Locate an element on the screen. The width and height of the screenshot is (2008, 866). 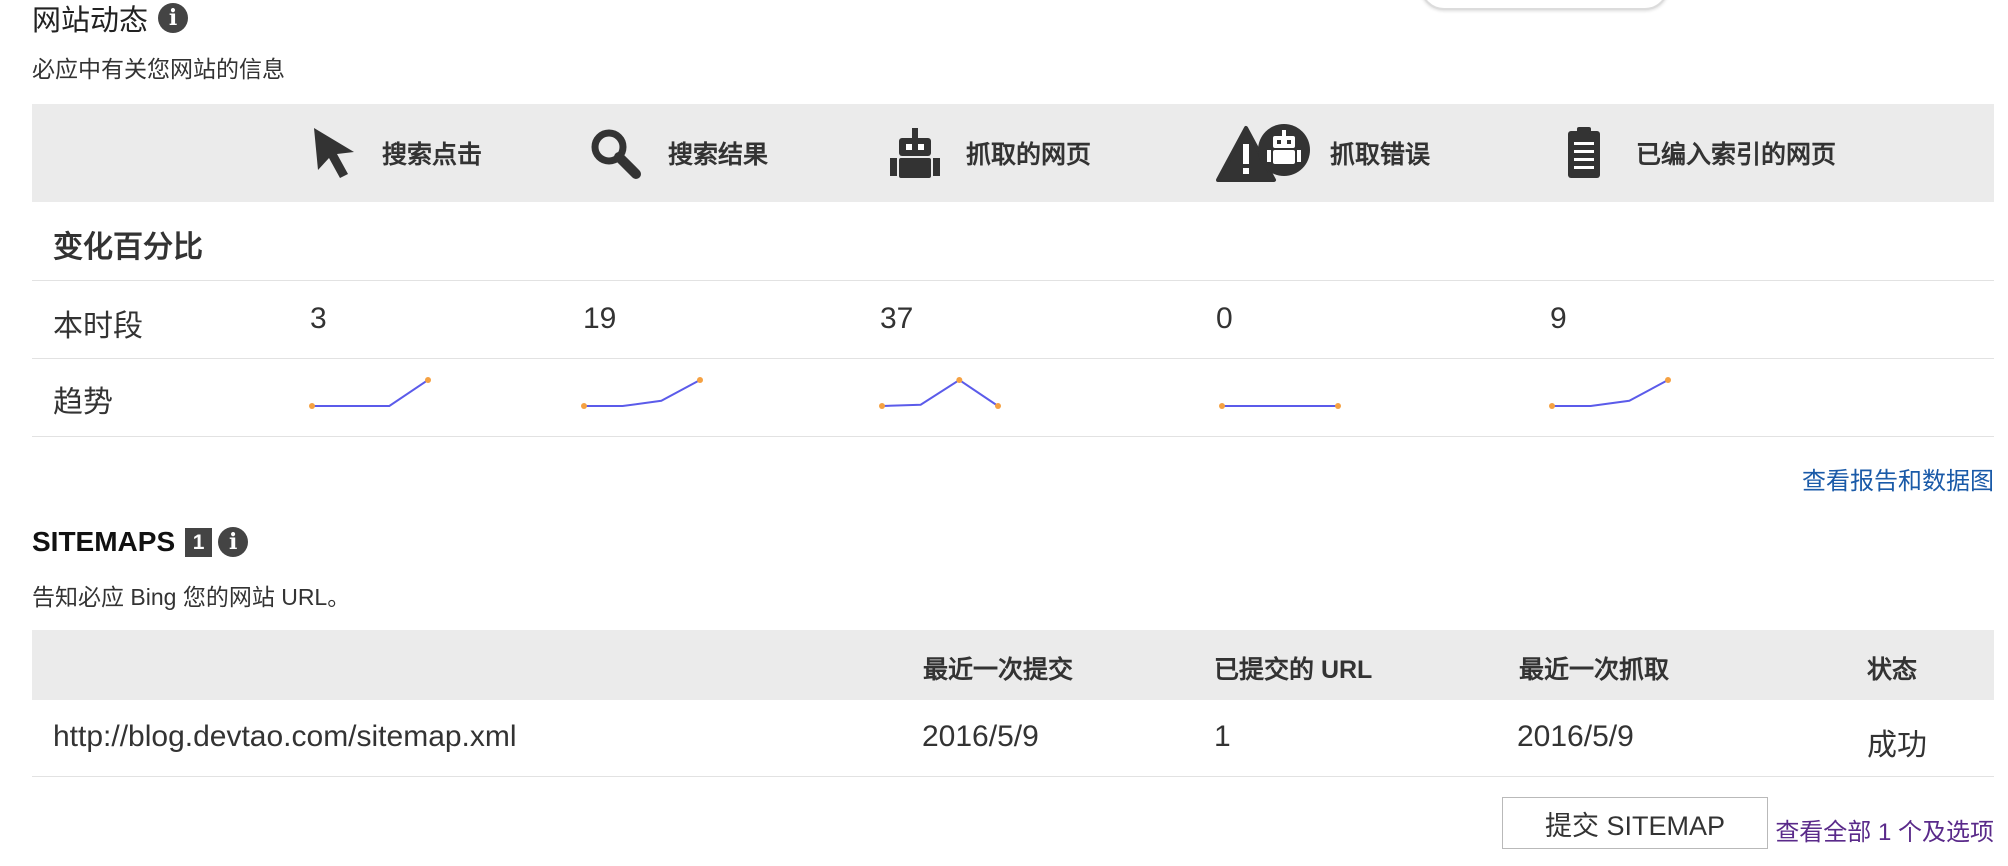
sparkline-errors is located at coordinates (1280, 406).